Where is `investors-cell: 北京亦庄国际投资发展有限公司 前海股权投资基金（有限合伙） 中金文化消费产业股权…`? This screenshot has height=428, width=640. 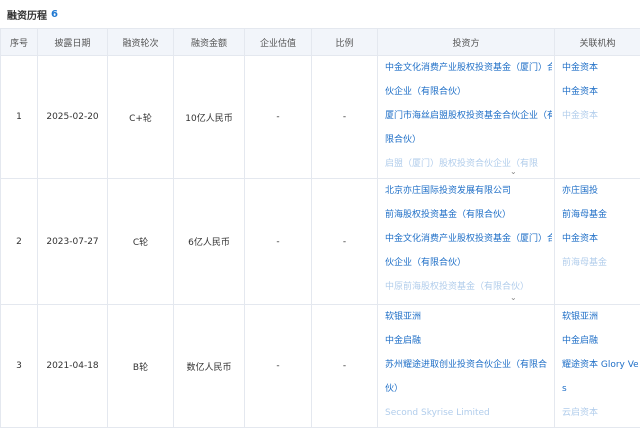
investors-cell: 北京亦庄国际投资发展有限公司 前海股权投资基金（有限合伙） 中金文化消费产业股权… is located at coordinates (466, 242).